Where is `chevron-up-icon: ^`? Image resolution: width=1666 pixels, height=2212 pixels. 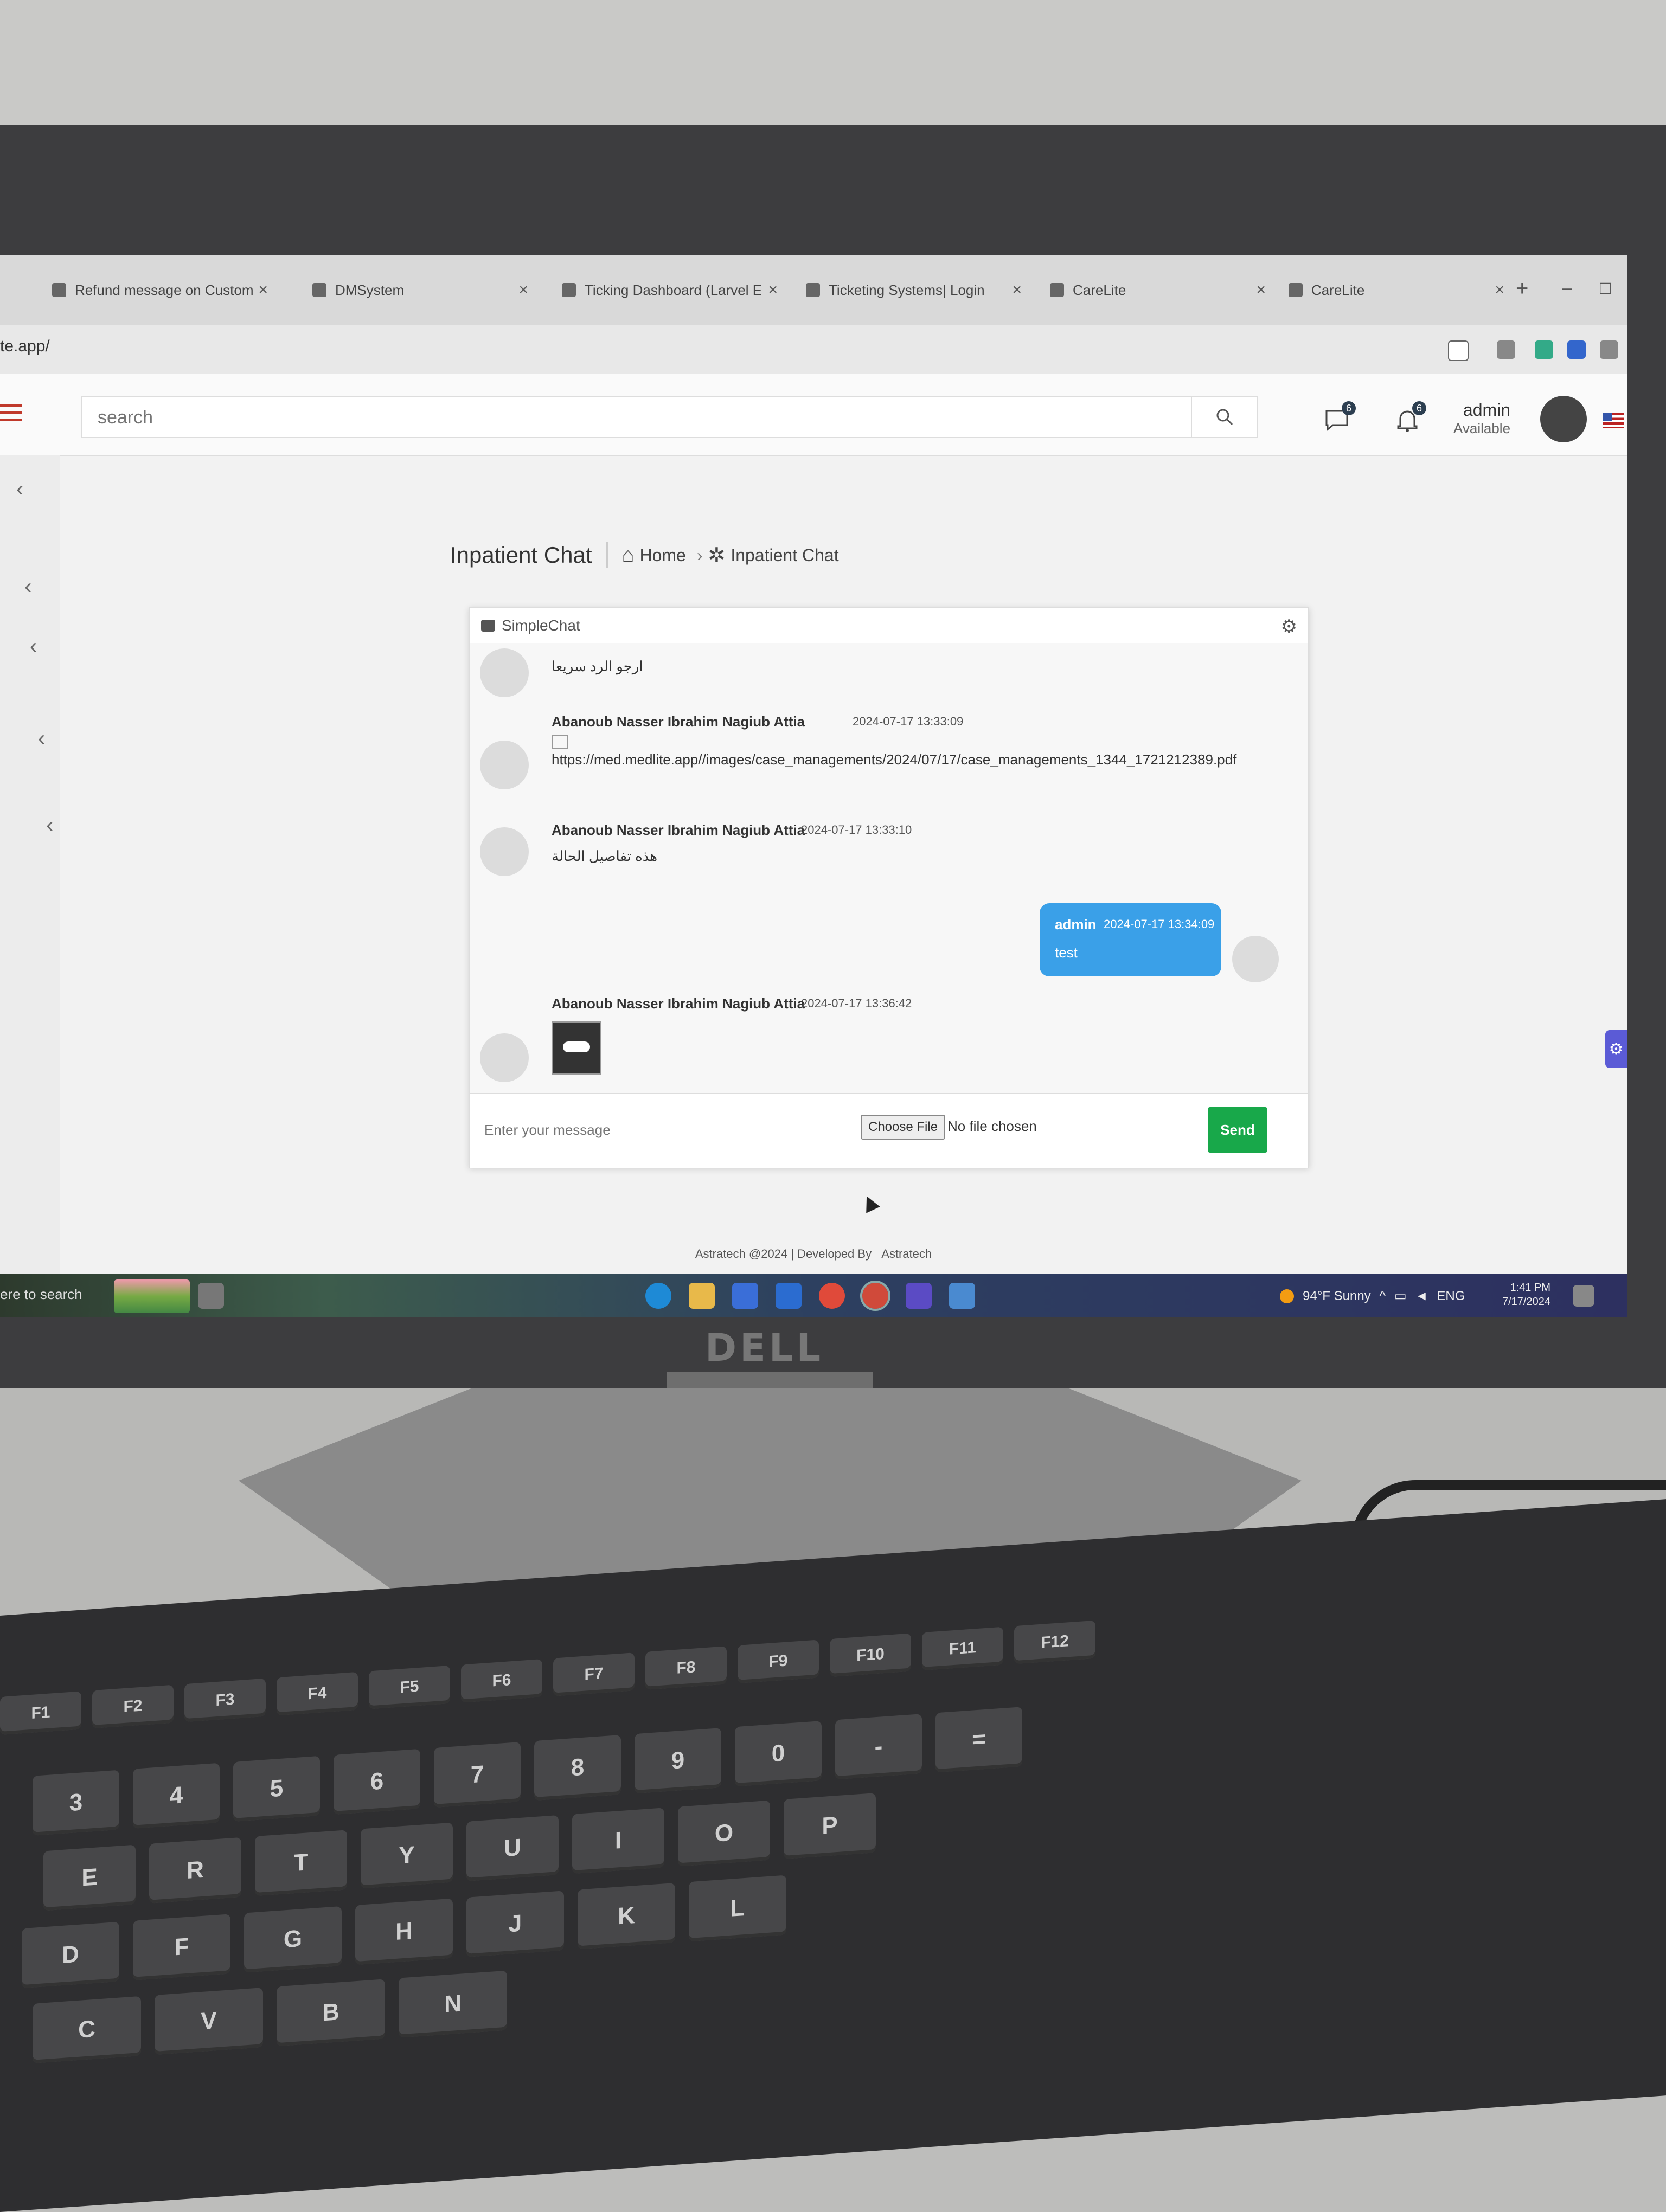 chevron-up-icon: ^ is located at coordinates (1383, 1296).